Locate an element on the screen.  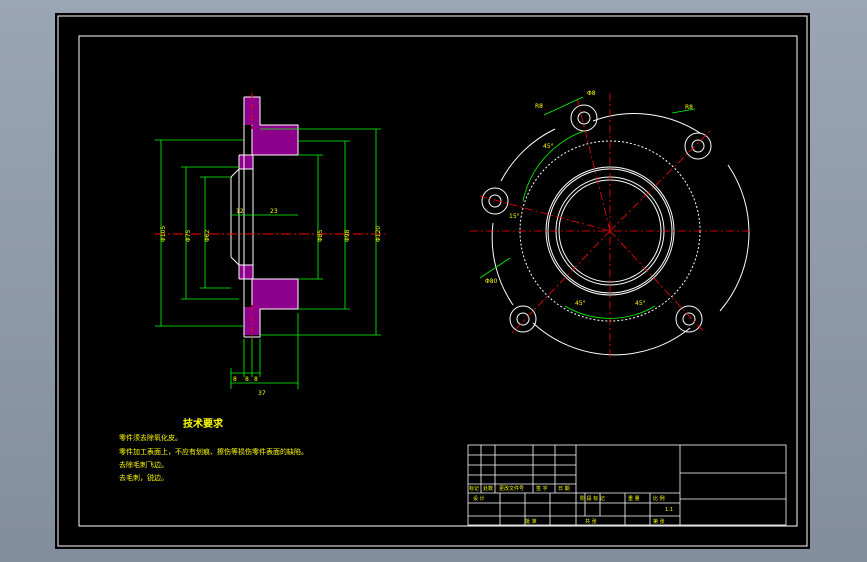
dim-label-23: 23 is located at coordinates (274, 211).